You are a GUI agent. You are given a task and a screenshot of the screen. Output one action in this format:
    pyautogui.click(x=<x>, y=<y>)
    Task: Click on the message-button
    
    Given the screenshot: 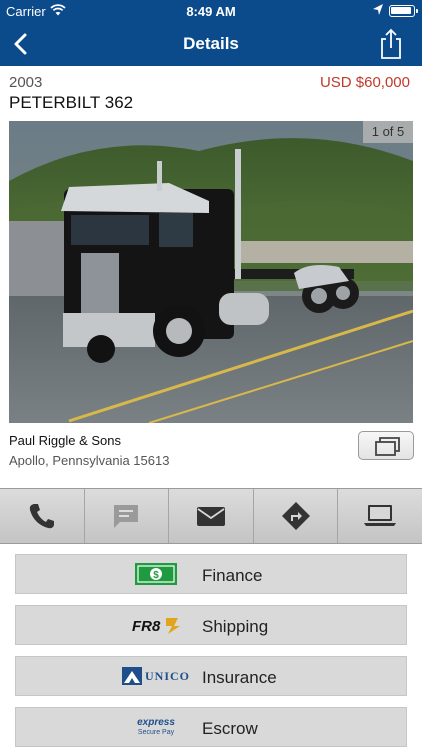 What is the action you would take?
    pyautogui.click(x=127, y=516)
    